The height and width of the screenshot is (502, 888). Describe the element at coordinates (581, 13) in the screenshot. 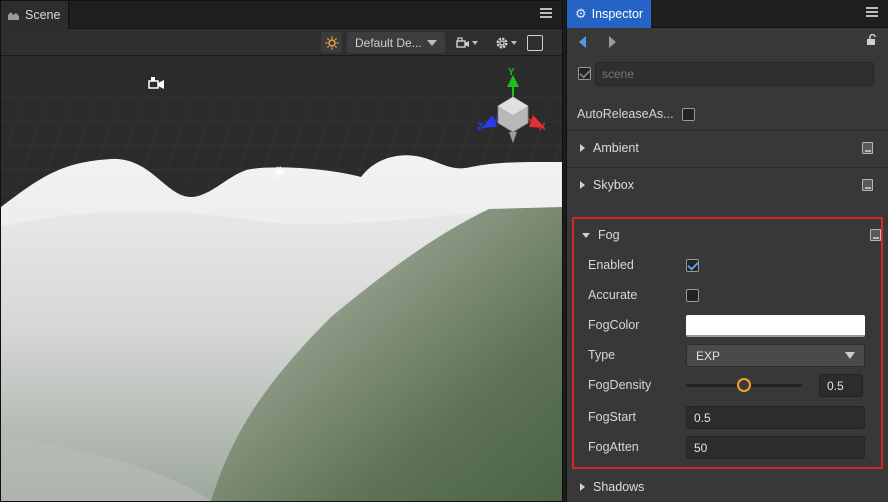

I see `inspector-gear-icon: ⚙` at that location.